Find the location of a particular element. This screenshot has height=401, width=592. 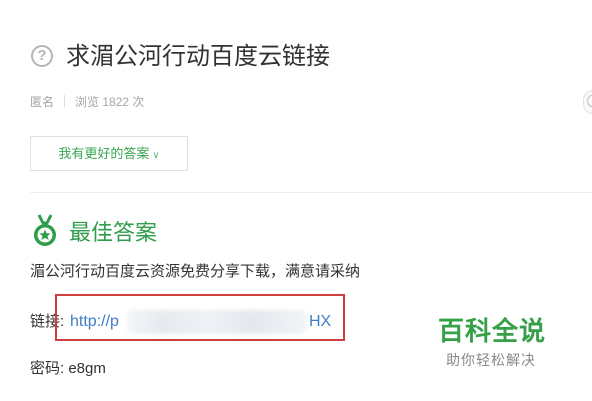

answer-intro: 湄公河行动百度云资源免费分享下载，满意请采纳 is located at coordinates (195, 271).